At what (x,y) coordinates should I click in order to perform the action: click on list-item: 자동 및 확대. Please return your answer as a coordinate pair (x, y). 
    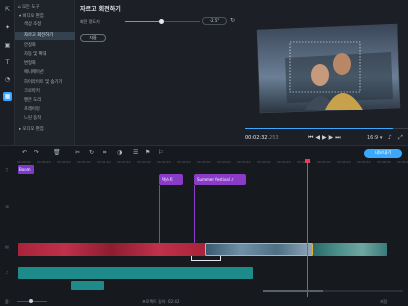
    Looking at the image, I should click on (45, 55).